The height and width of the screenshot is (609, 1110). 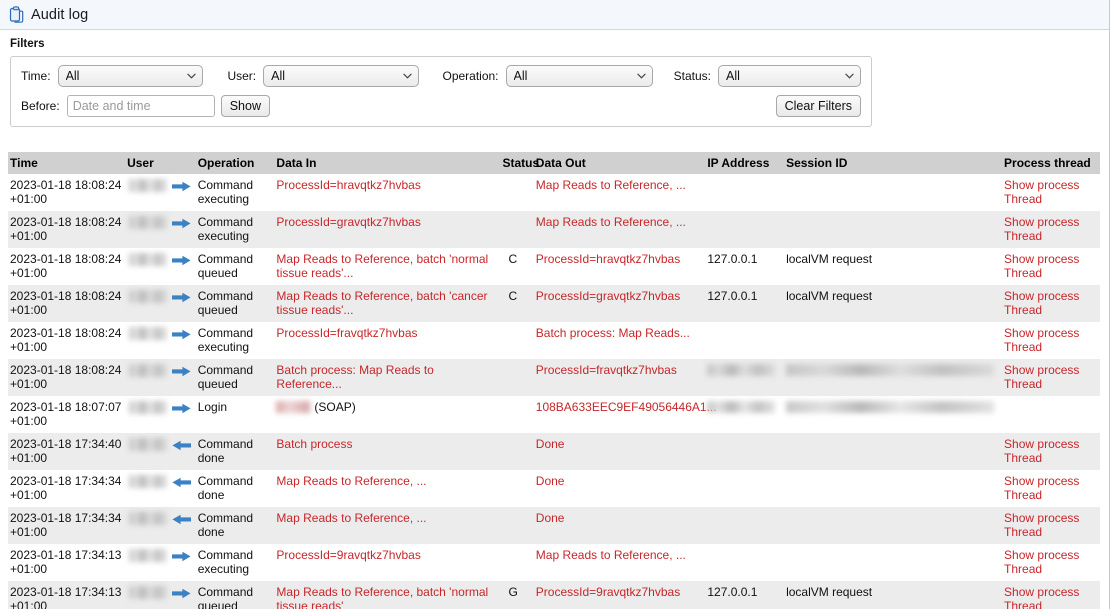 What do you see at coordinates (519, 266) in the screenshot?
I see `cell-status: C` at bounding box center [519, 266].